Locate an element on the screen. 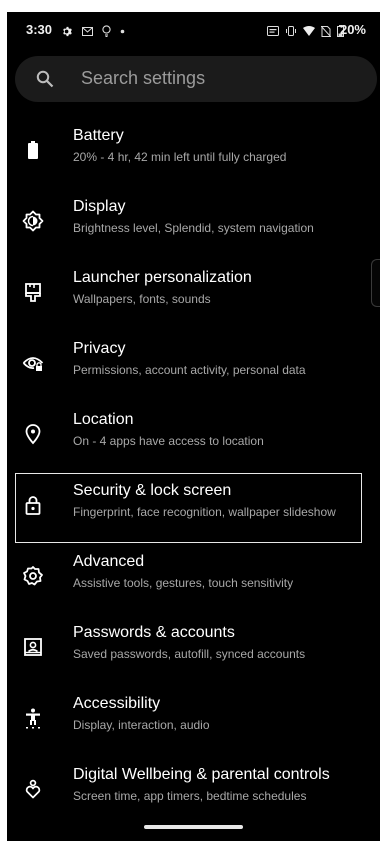  item-title: Security & lock screen is located at coordinates (152, 490).